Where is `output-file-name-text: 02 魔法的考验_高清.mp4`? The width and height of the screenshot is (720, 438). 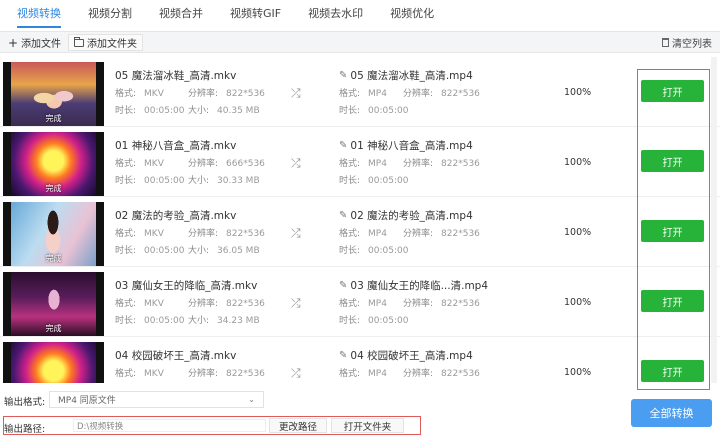
output-file-name-text: 02 魔法的考验_高清.mp4 is located at coordinates (411, 216).